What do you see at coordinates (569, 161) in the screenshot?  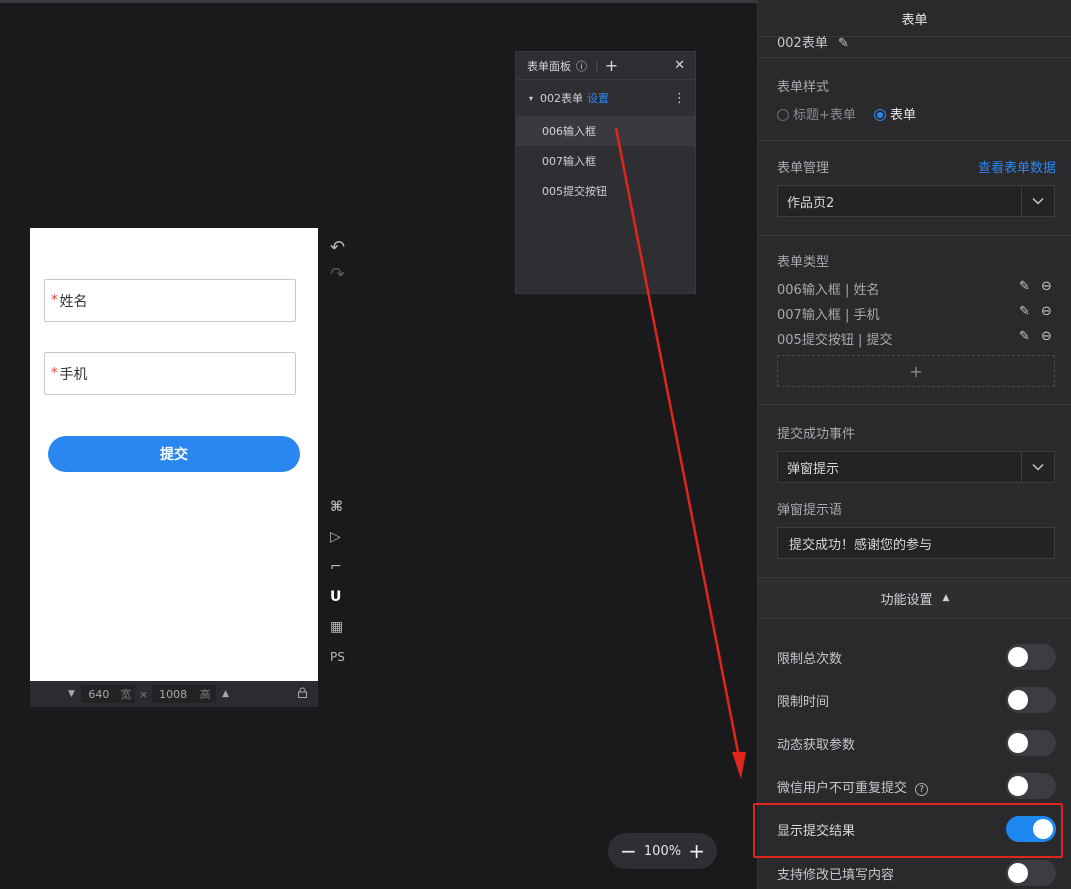 I see `form-tree-item-label: 007输入框` at bounding box center [569, 161].